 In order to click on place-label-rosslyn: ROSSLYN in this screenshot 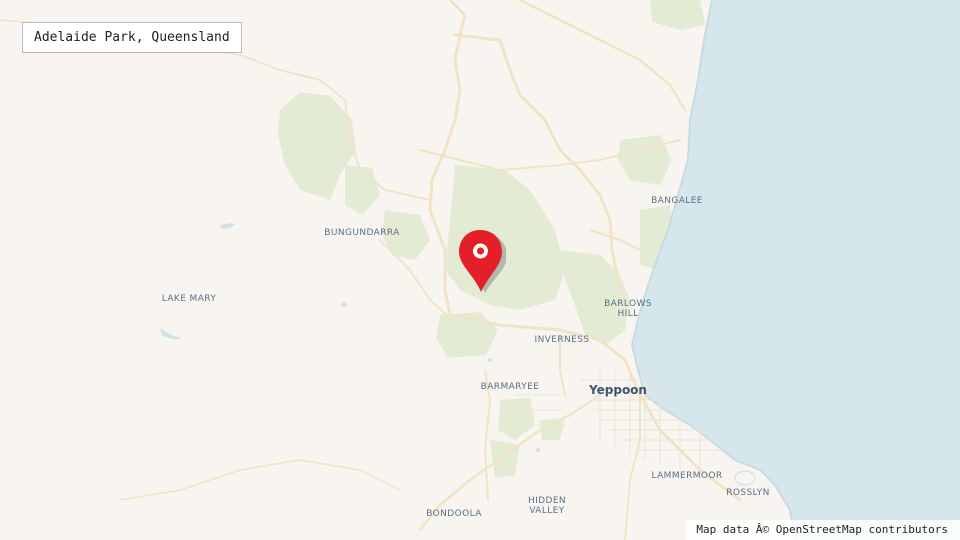, I will do `click(748, 493)`.